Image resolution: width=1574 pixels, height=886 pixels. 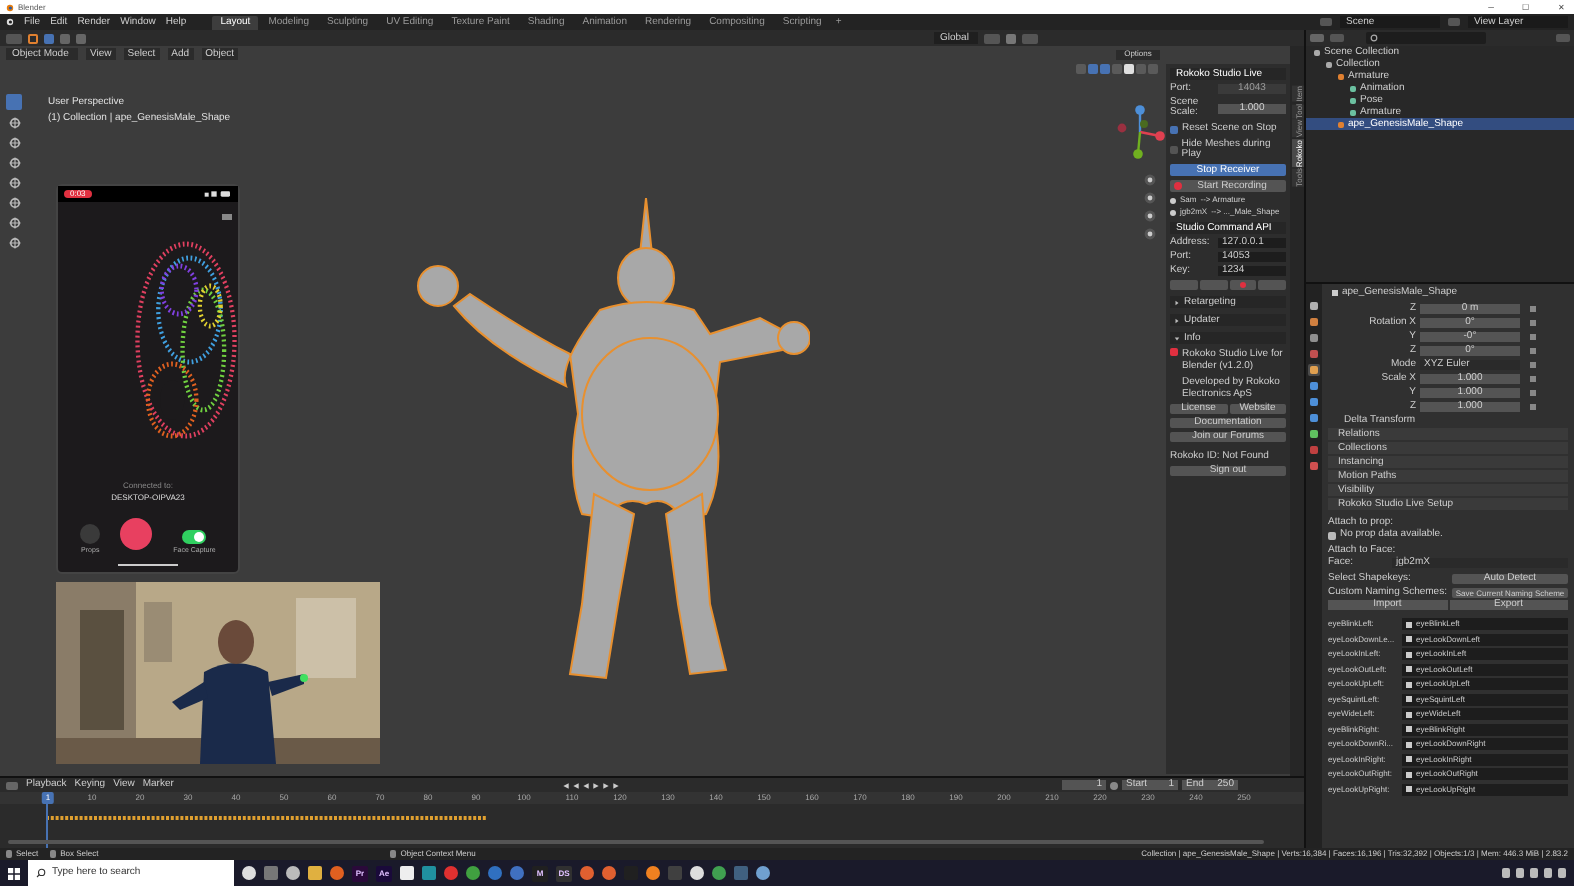 What do you see at coordinates (136, 534) in the screenshot?
I see `record-button` at bounding box center [136, 534].